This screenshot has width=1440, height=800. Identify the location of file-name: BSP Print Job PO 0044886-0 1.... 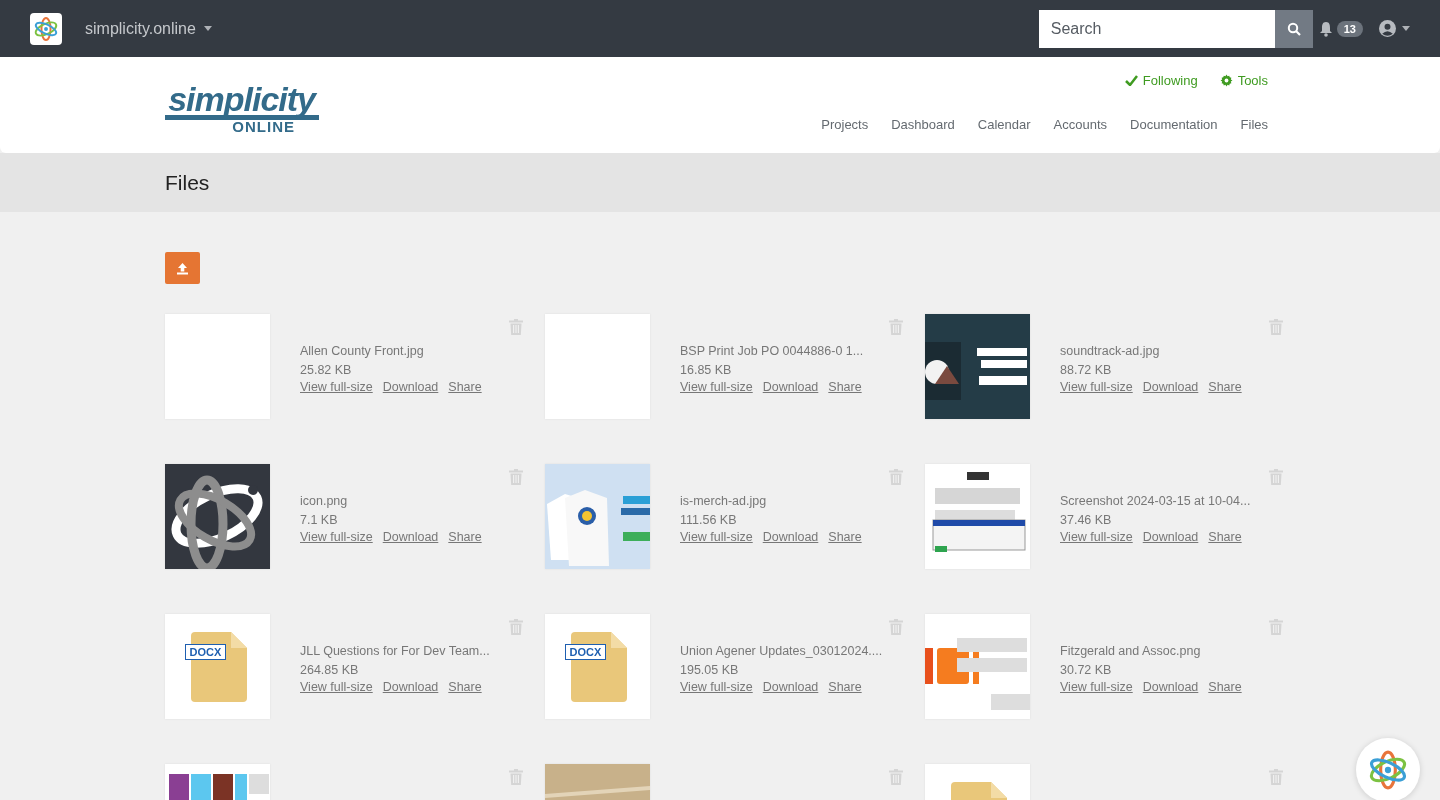
(772, 351).